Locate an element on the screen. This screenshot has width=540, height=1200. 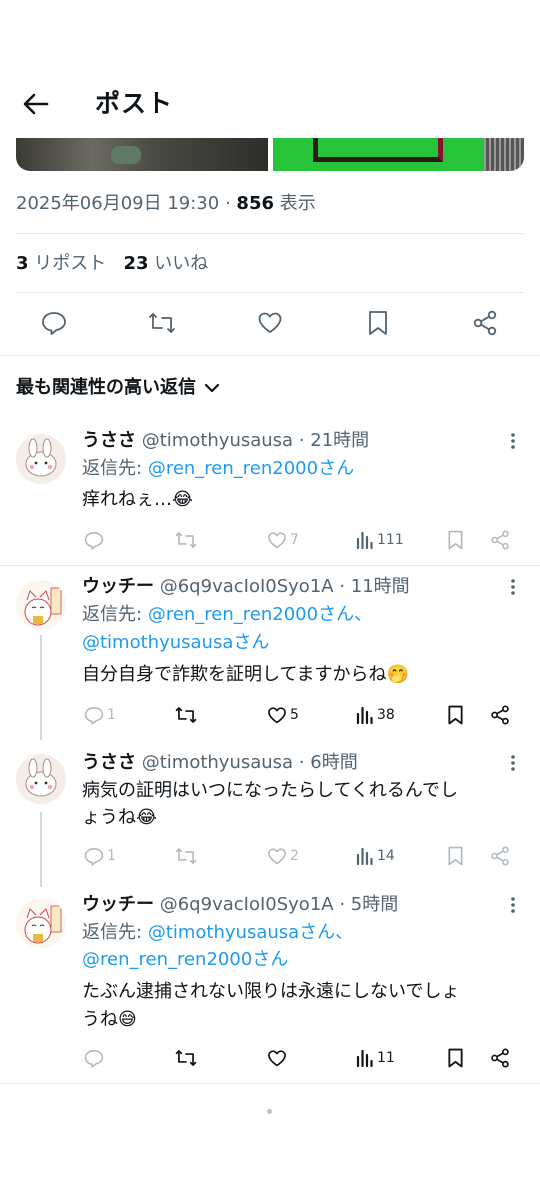
views-button: 14 is located at coordinates (375, 856).